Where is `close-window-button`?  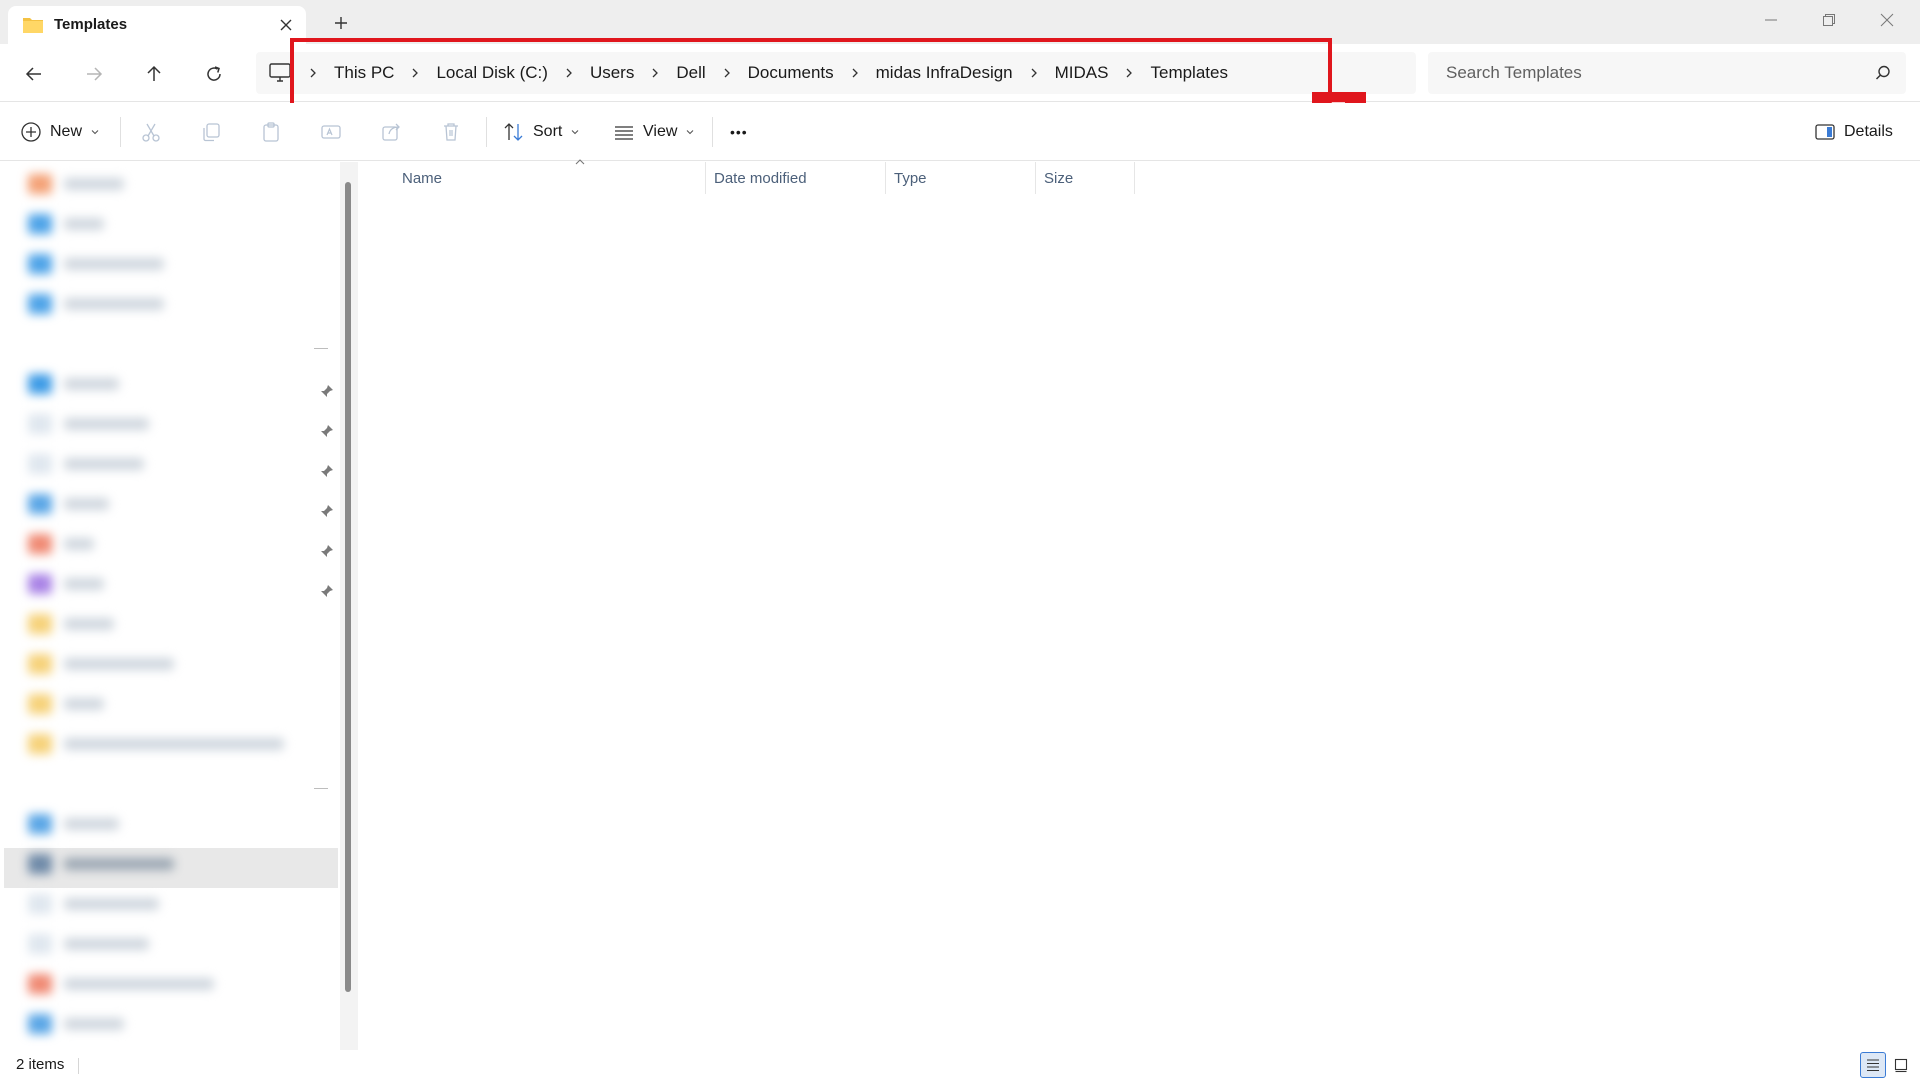
close-window-button is located at coordinates (1887, 20).